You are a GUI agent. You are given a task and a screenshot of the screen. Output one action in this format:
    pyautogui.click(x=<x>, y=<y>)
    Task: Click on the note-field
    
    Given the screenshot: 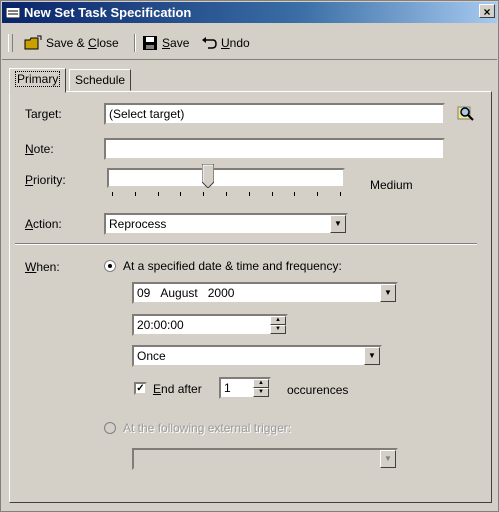 What is the action you would take?
    pyautogui.click(x=274, y=149)
    